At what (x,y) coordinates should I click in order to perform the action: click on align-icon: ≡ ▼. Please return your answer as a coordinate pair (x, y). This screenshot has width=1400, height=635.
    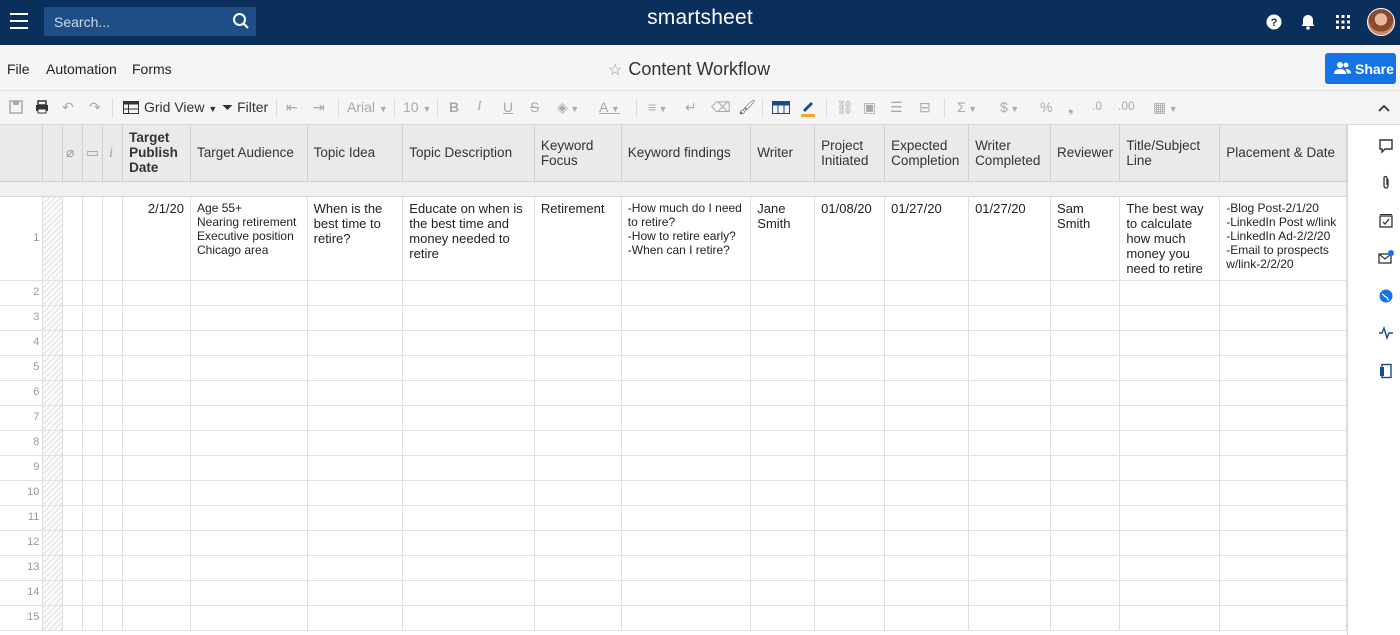
    Looking at the image, I should click on (658, 107).